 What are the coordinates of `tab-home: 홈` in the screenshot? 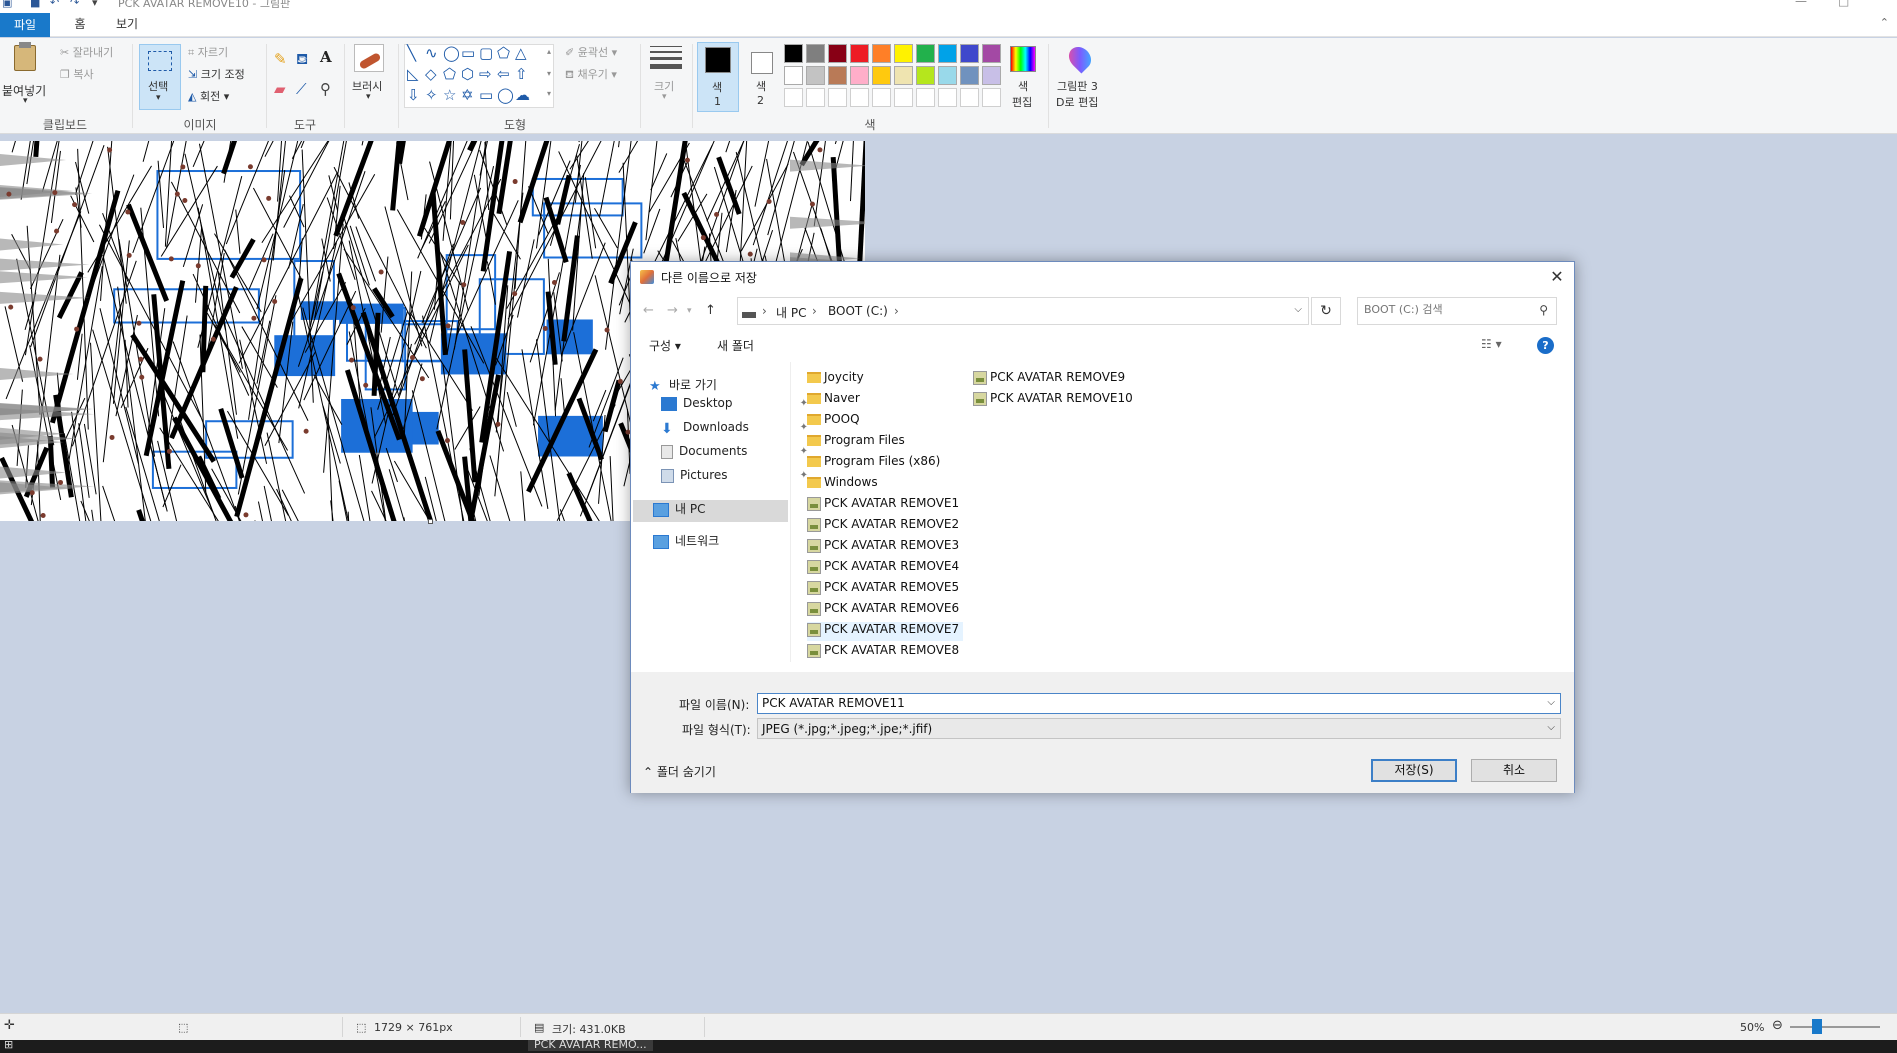 It's located at (80, 24).